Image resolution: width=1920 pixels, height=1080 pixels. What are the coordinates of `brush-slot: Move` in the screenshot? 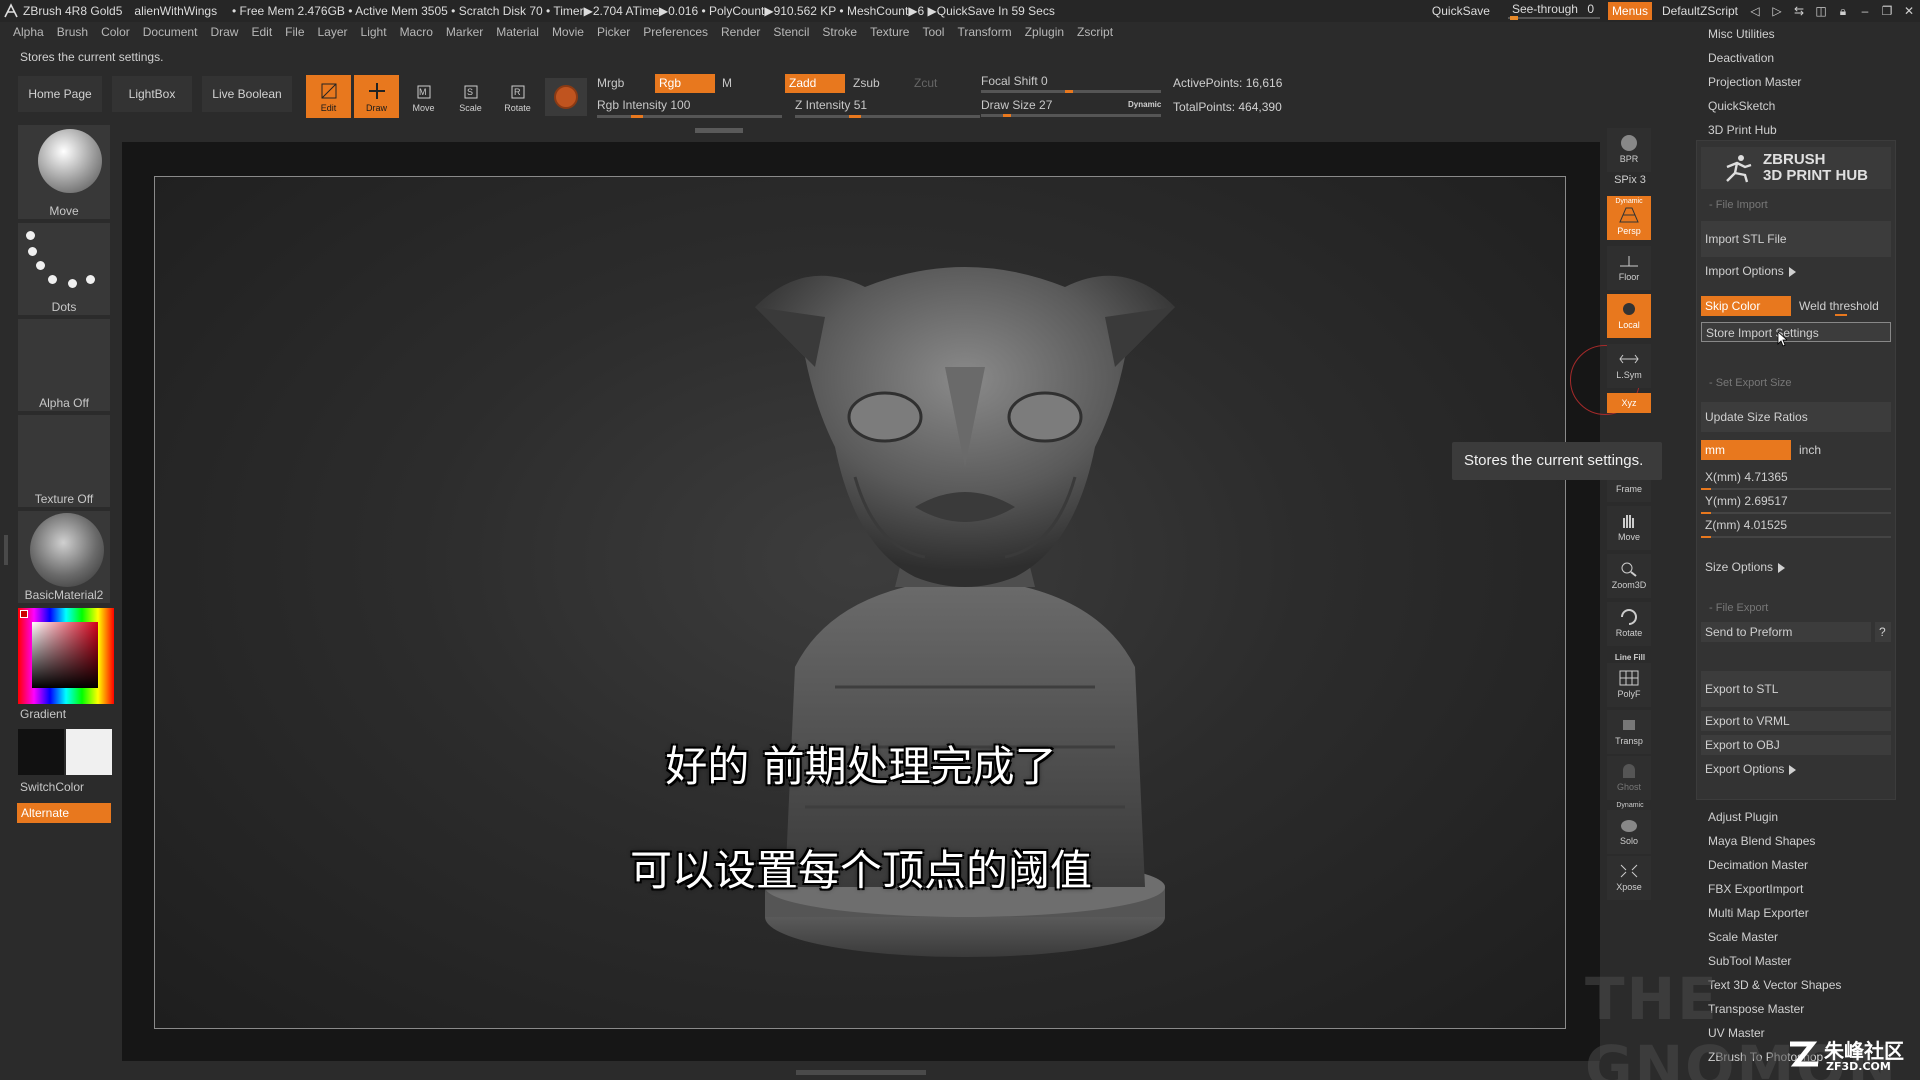 It's located at (64, 172).